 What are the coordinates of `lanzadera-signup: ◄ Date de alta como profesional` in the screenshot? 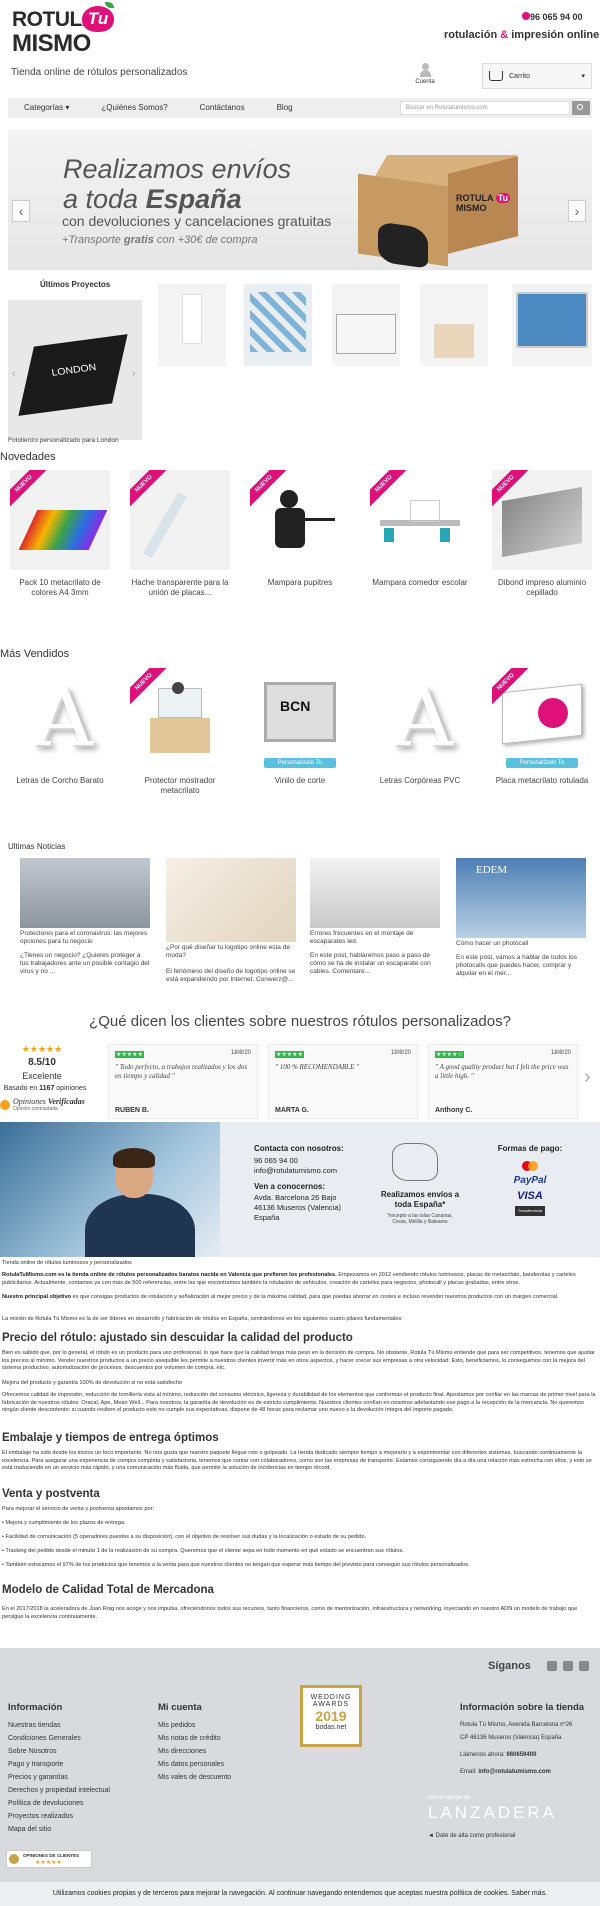 It's located at (492, 1836).